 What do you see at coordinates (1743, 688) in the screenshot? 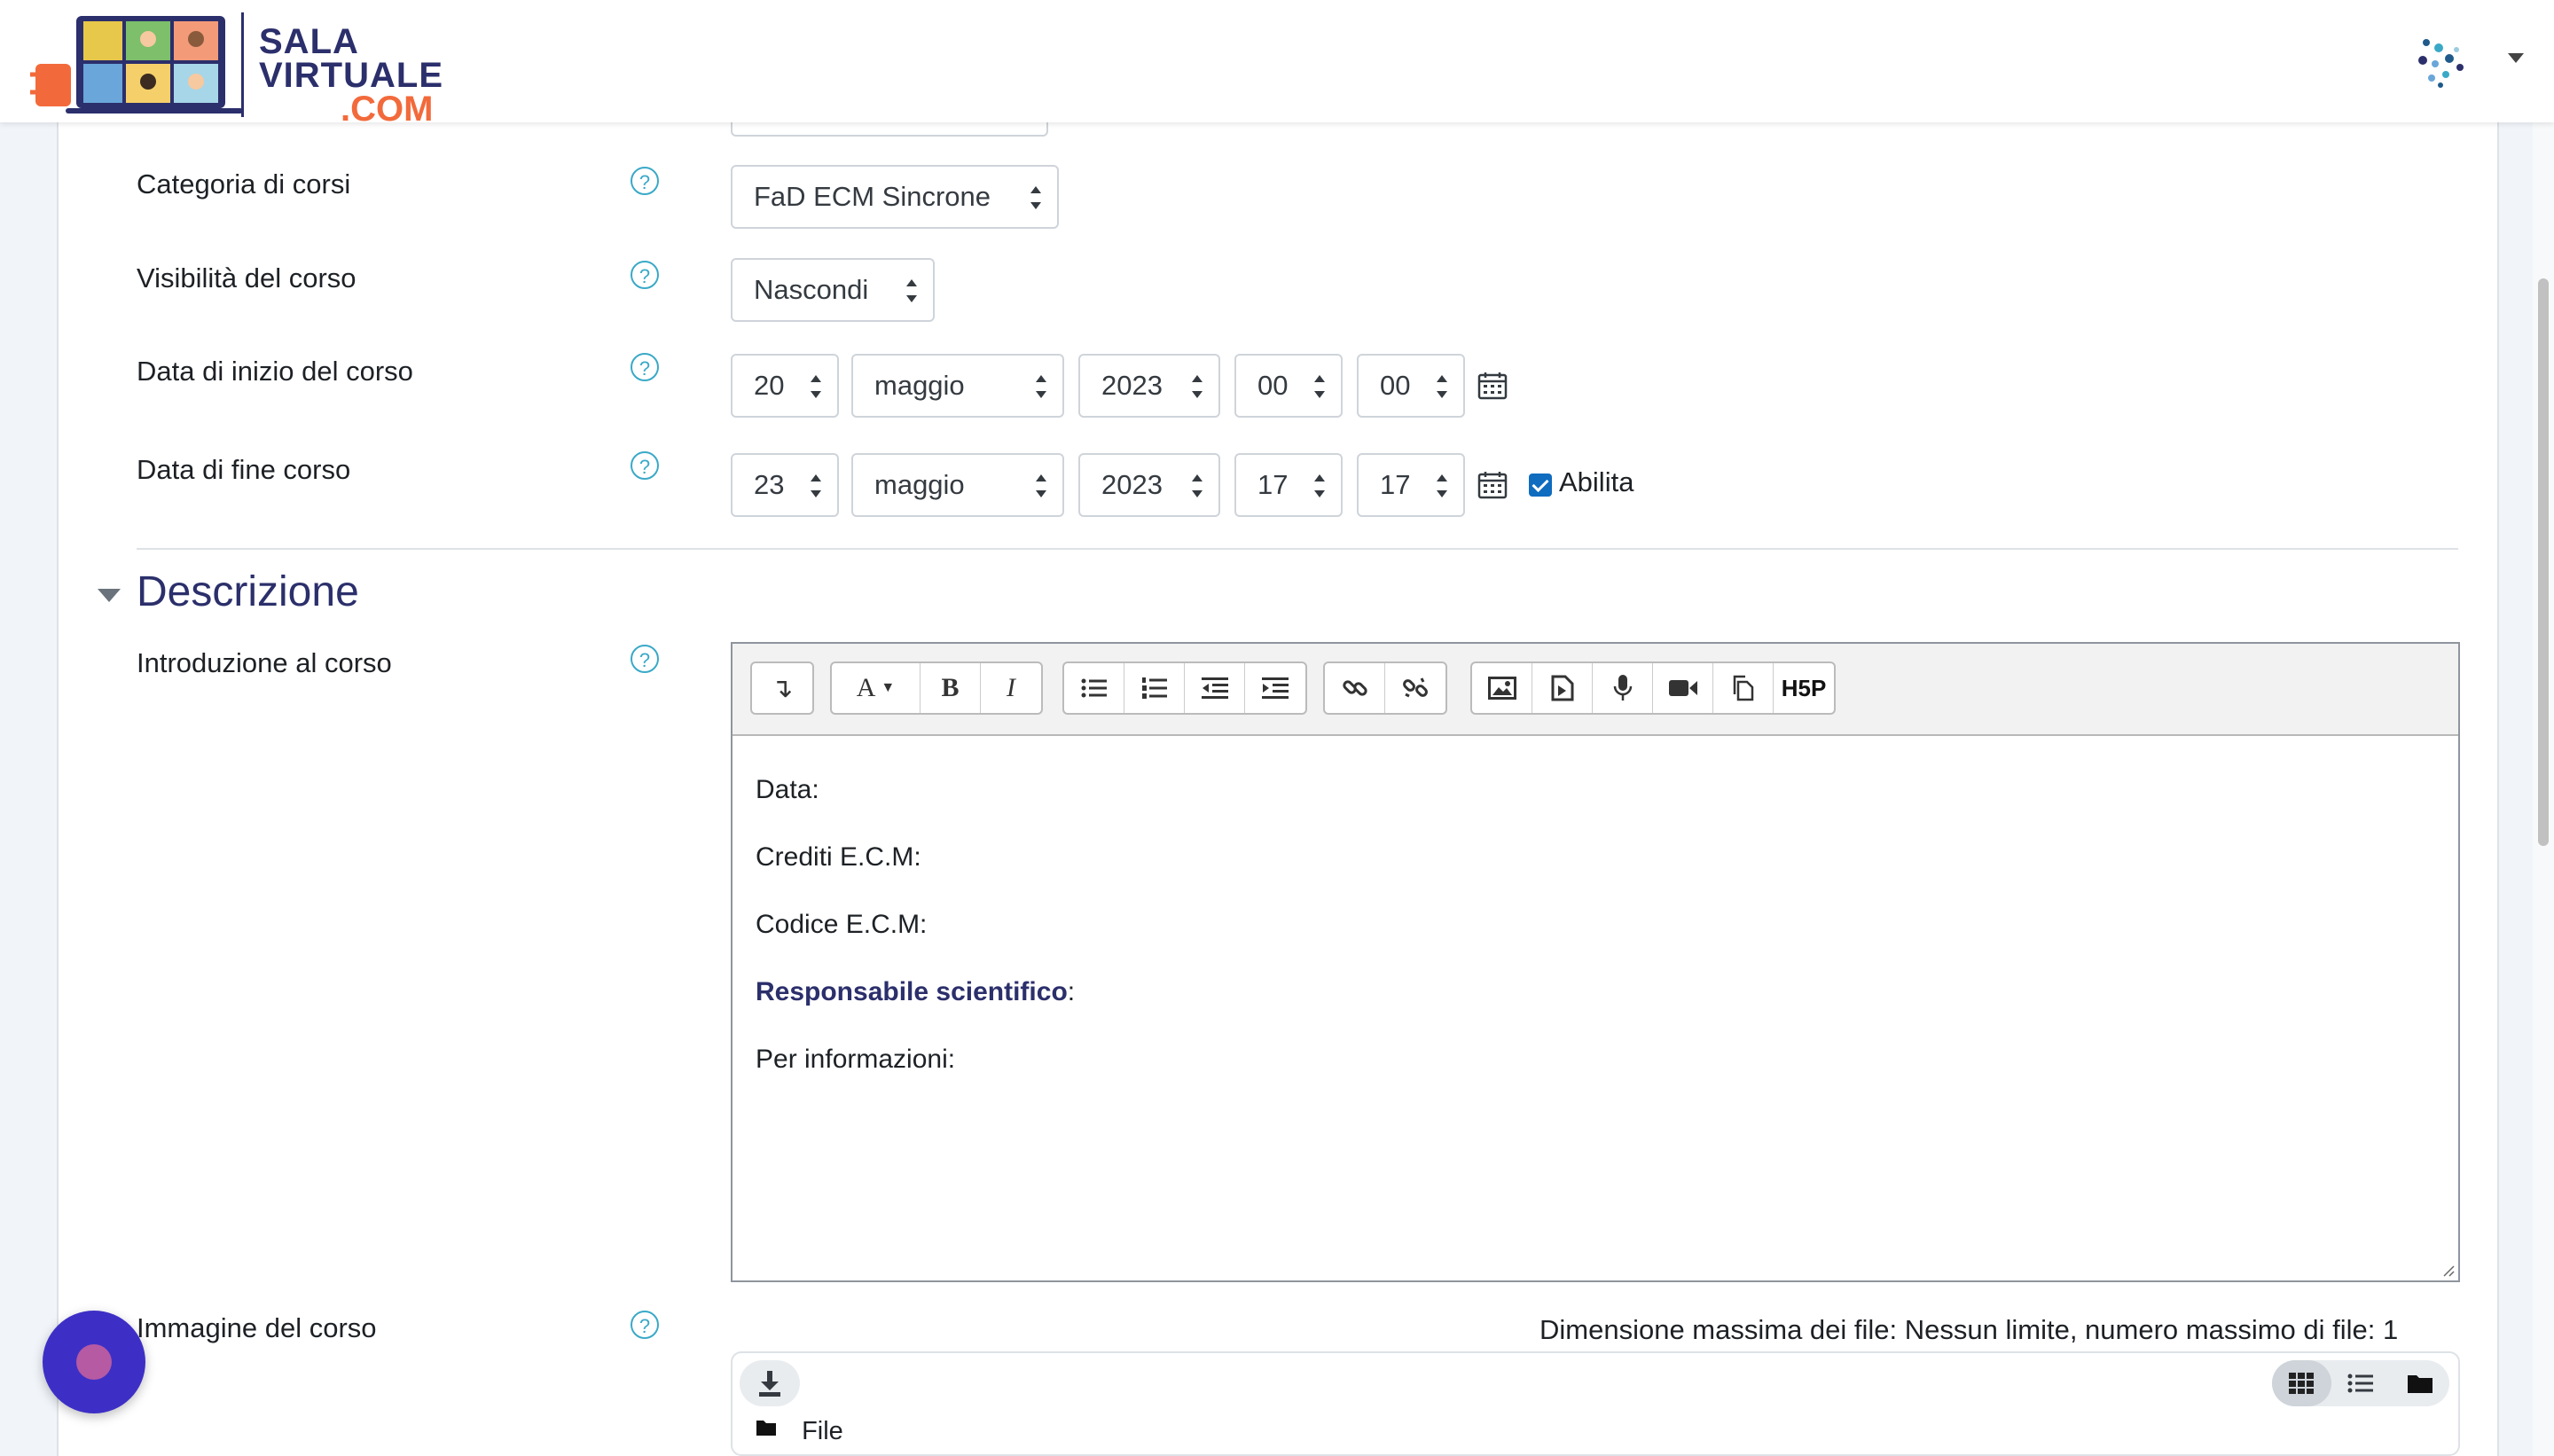
I see `manage-files-icon` at bounding box center [1743, 688].